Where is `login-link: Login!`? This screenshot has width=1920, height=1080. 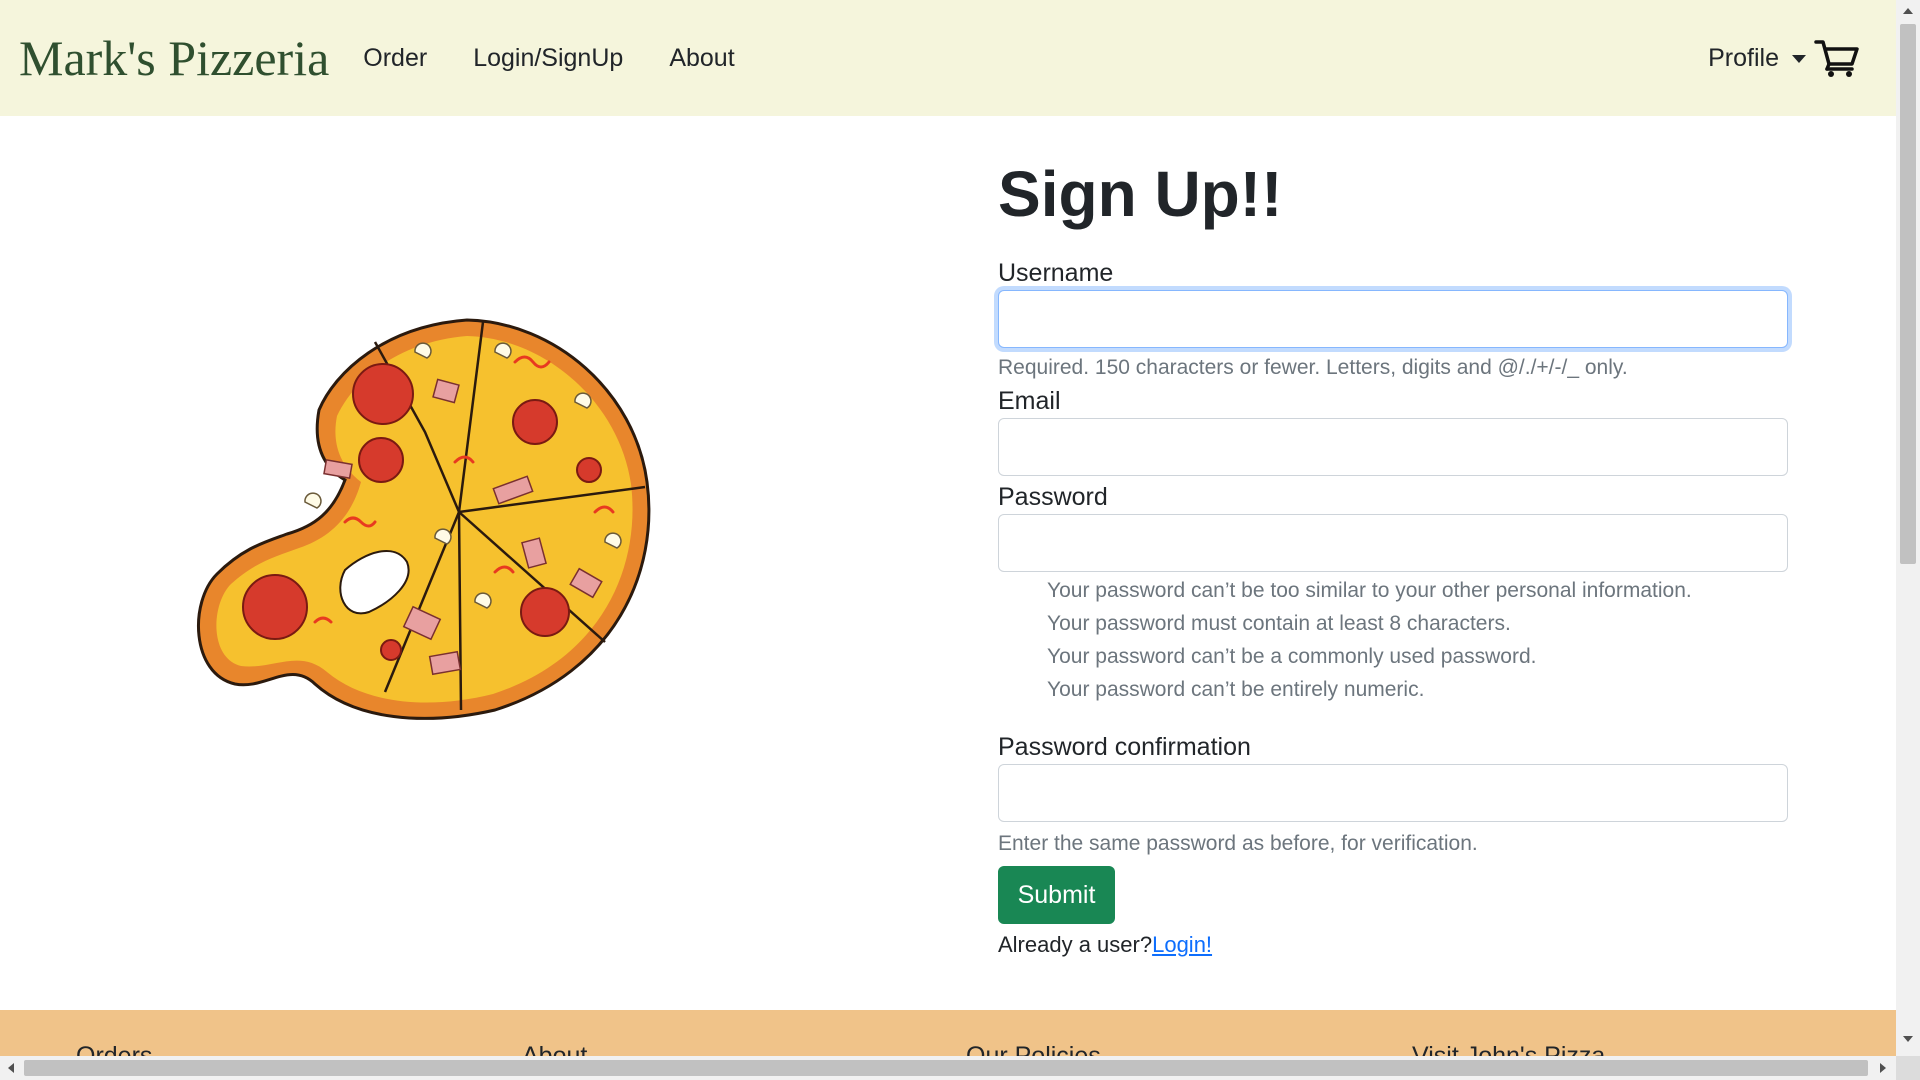 login-link: Login! is located at coordinates (1182, 944).